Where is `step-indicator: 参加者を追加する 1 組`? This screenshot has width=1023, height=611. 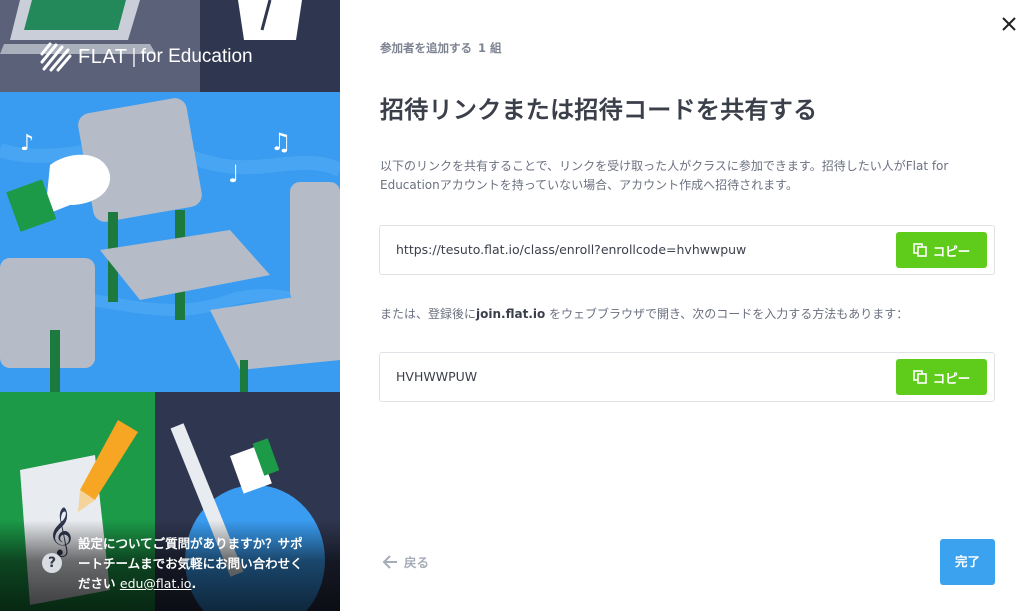 step-indicator: 参加者を追加する 1 組 is located at coordinates (441, 48).